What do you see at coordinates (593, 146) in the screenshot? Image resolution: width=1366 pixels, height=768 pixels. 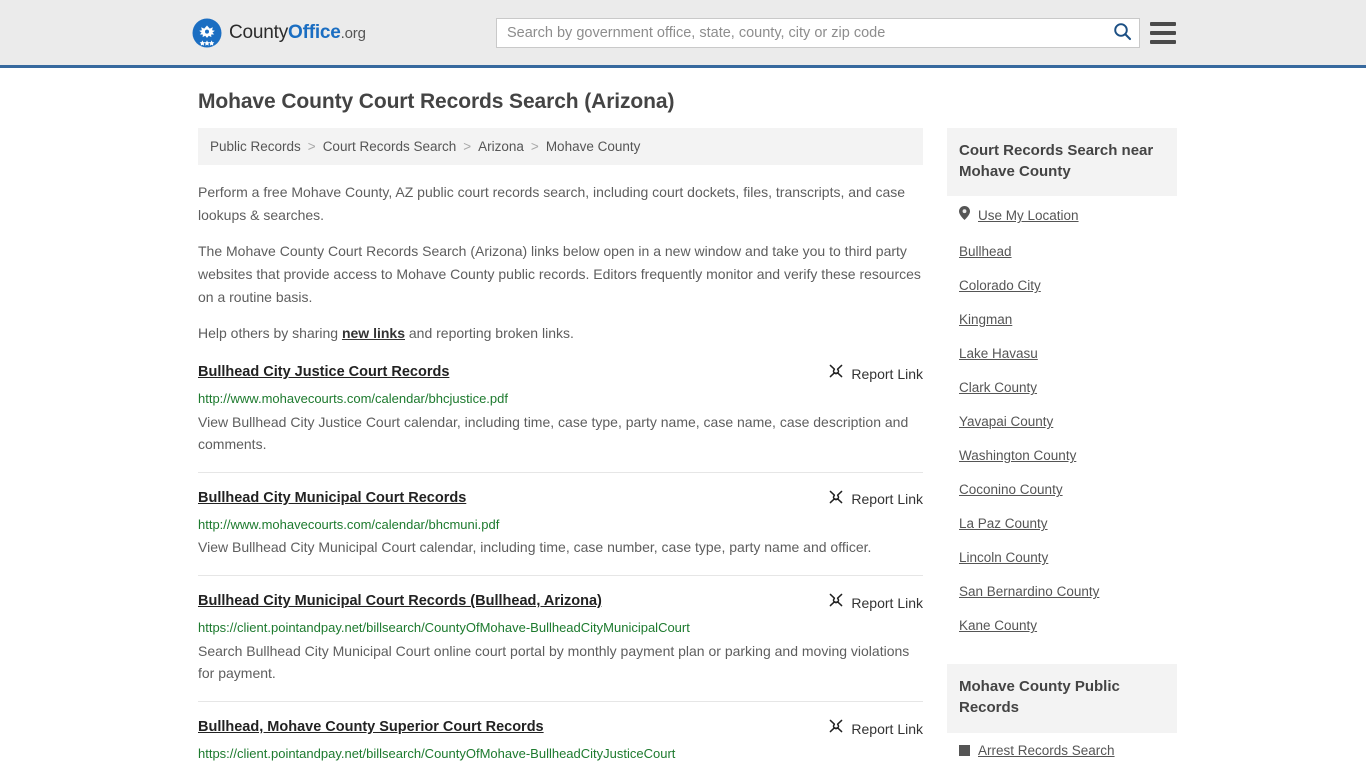 I see `breadcrumb-item-3: Mohave County` at bounding box center [593, 146].